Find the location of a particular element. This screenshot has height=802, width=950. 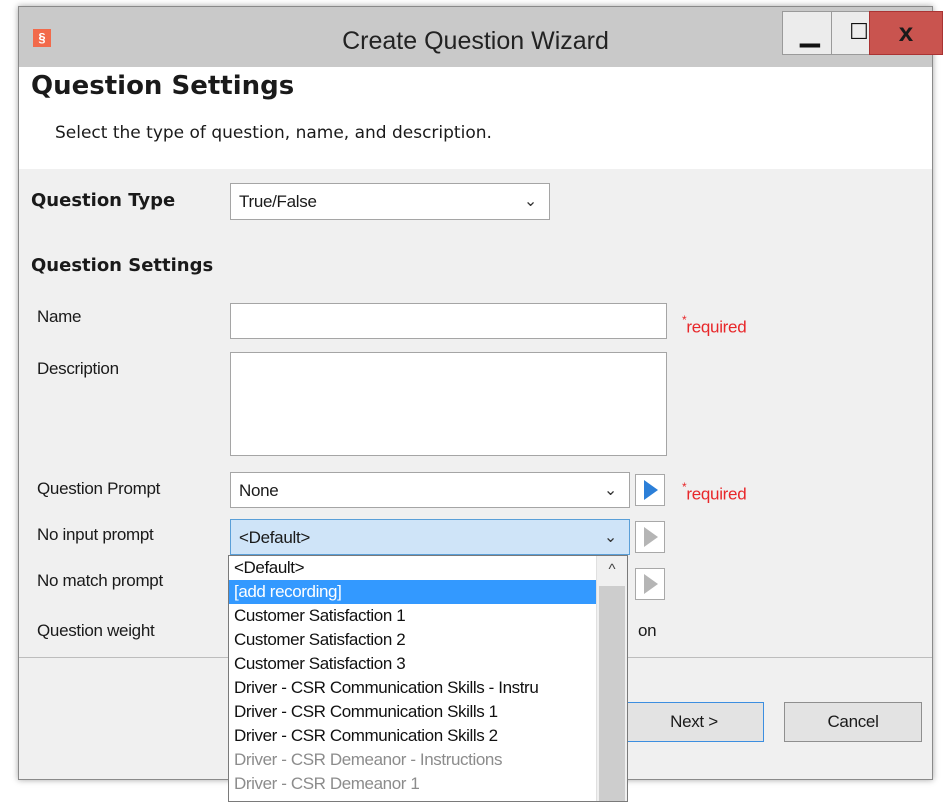

dropdown-scrollbar: ^ is located at coordinates (611, 678).